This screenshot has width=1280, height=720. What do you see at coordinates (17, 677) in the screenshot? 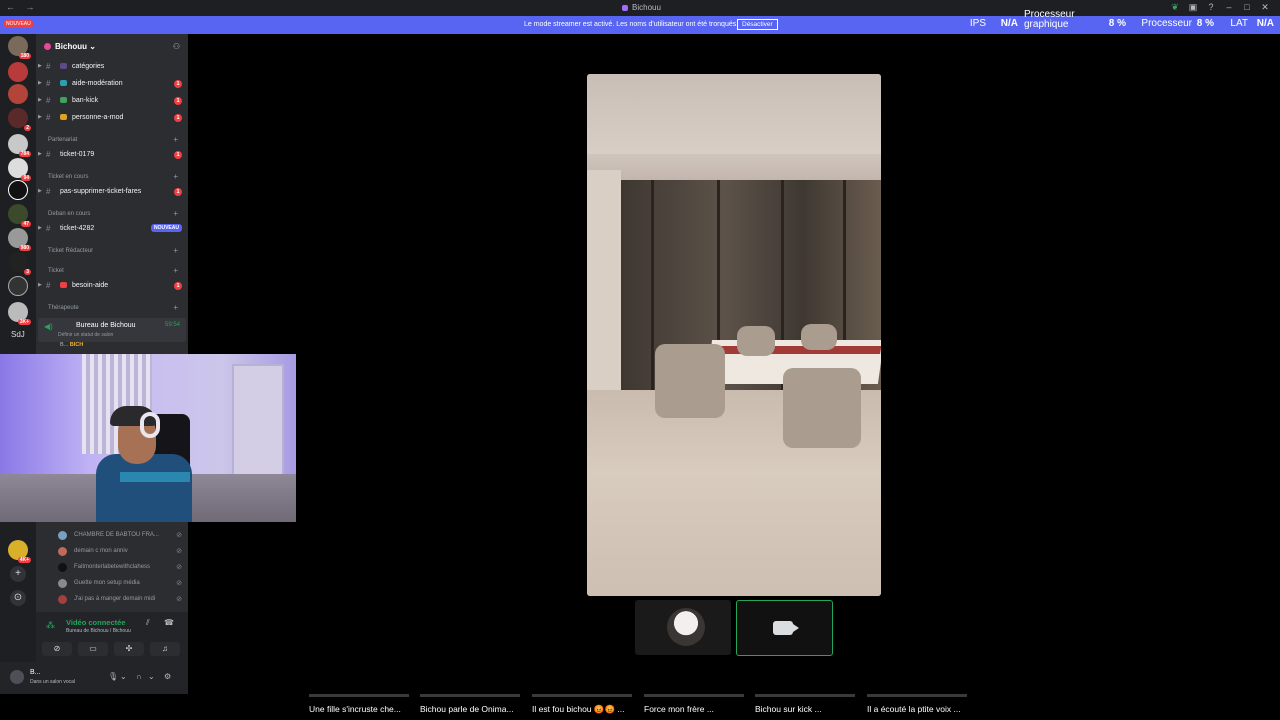
I see `user-avatar` at bounding box center [17, 677].